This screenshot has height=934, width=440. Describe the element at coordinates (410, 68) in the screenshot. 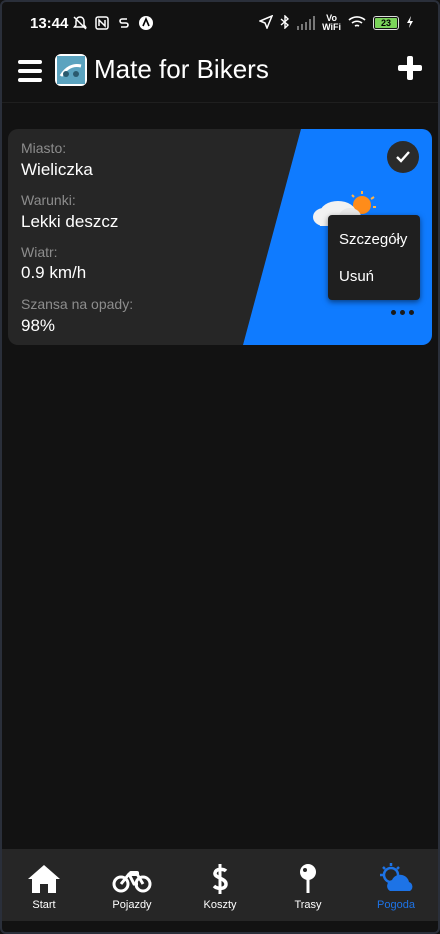

I see `add-button` at that location.